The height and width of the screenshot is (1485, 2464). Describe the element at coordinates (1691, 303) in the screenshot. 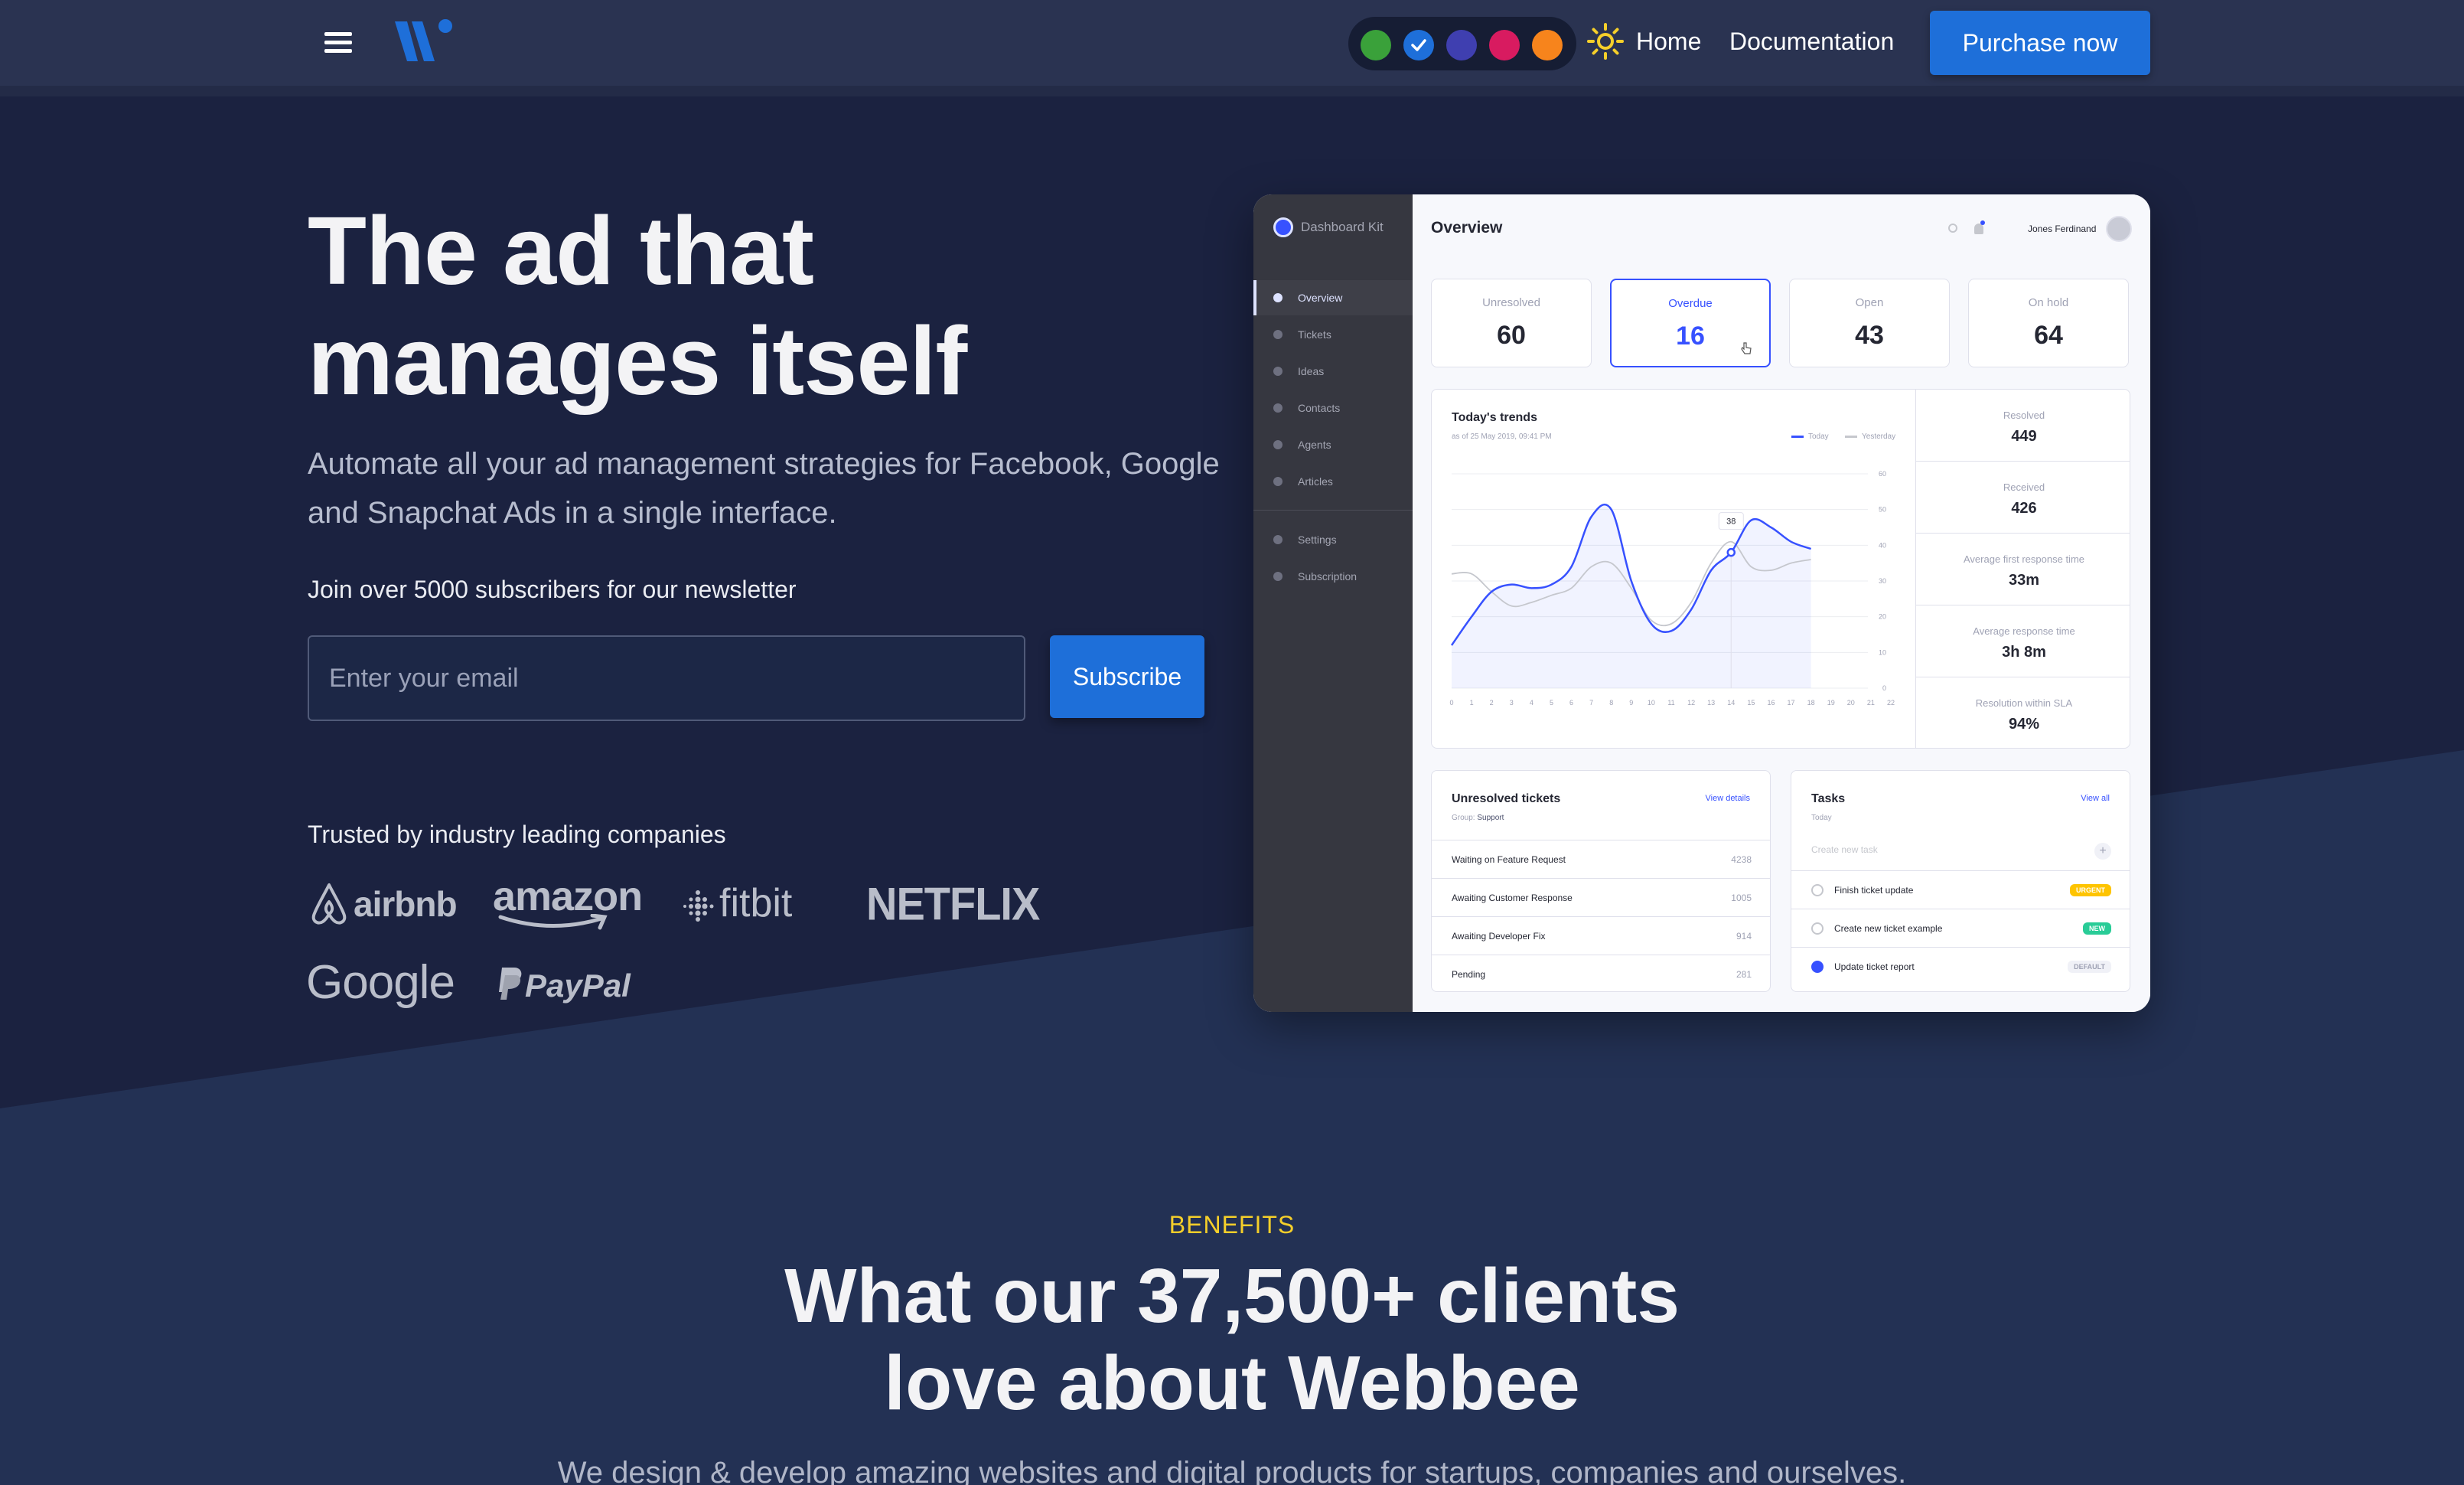

I see `stat-label: Overdue` at that location.